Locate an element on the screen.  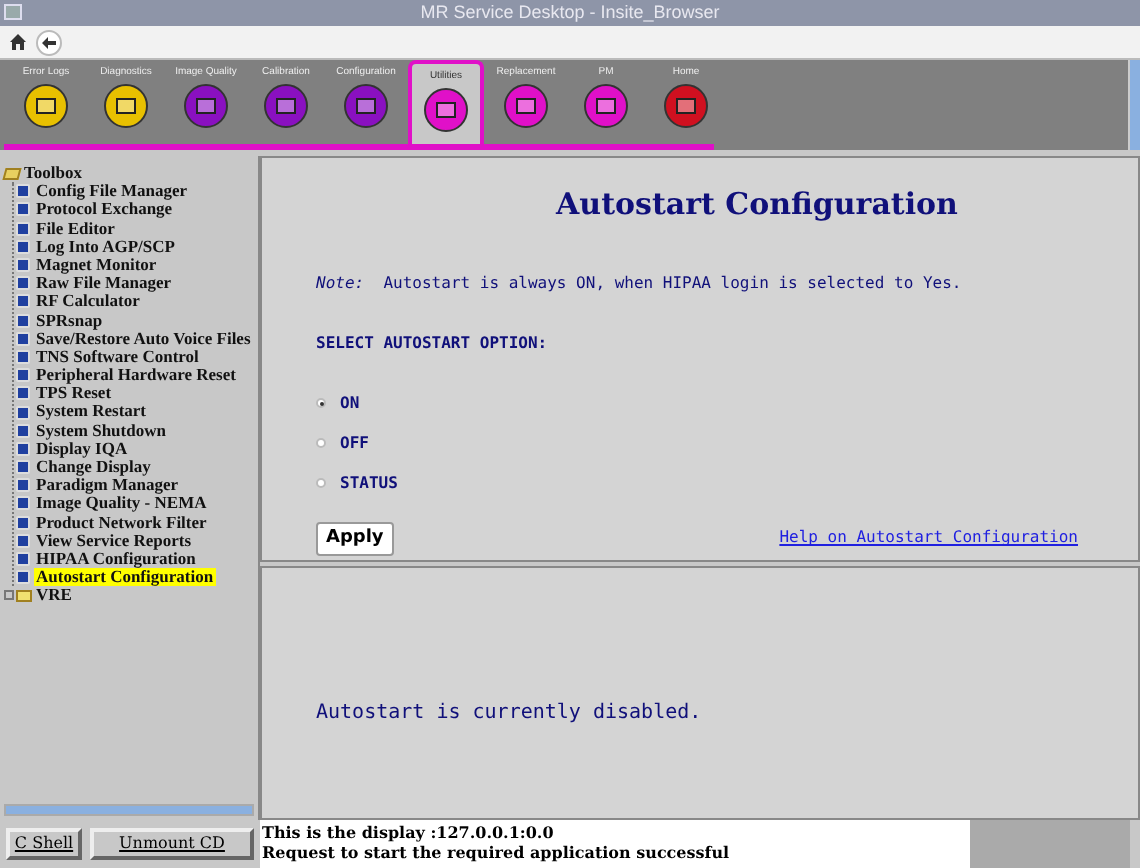
bottom-button: C Shell is located at coordinates (44, 844).